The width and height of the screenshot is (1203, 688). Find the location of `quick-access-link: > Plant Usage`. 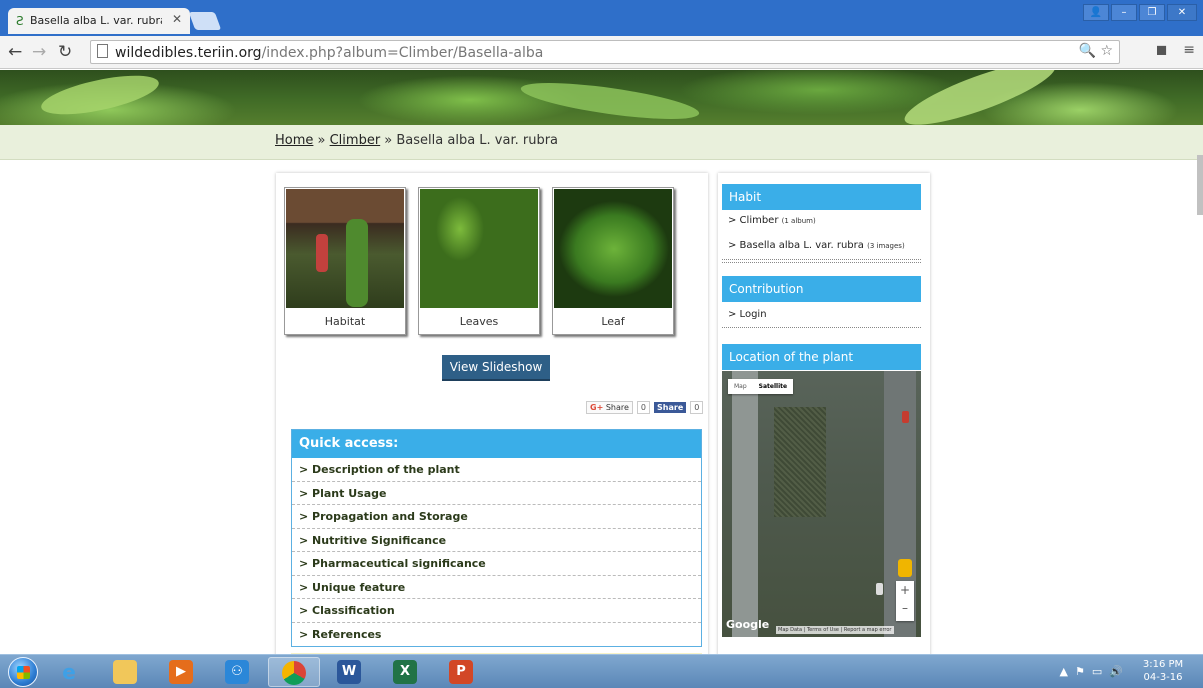

quick-access-link: > Plant Usage is located at coordinates (496, 493).